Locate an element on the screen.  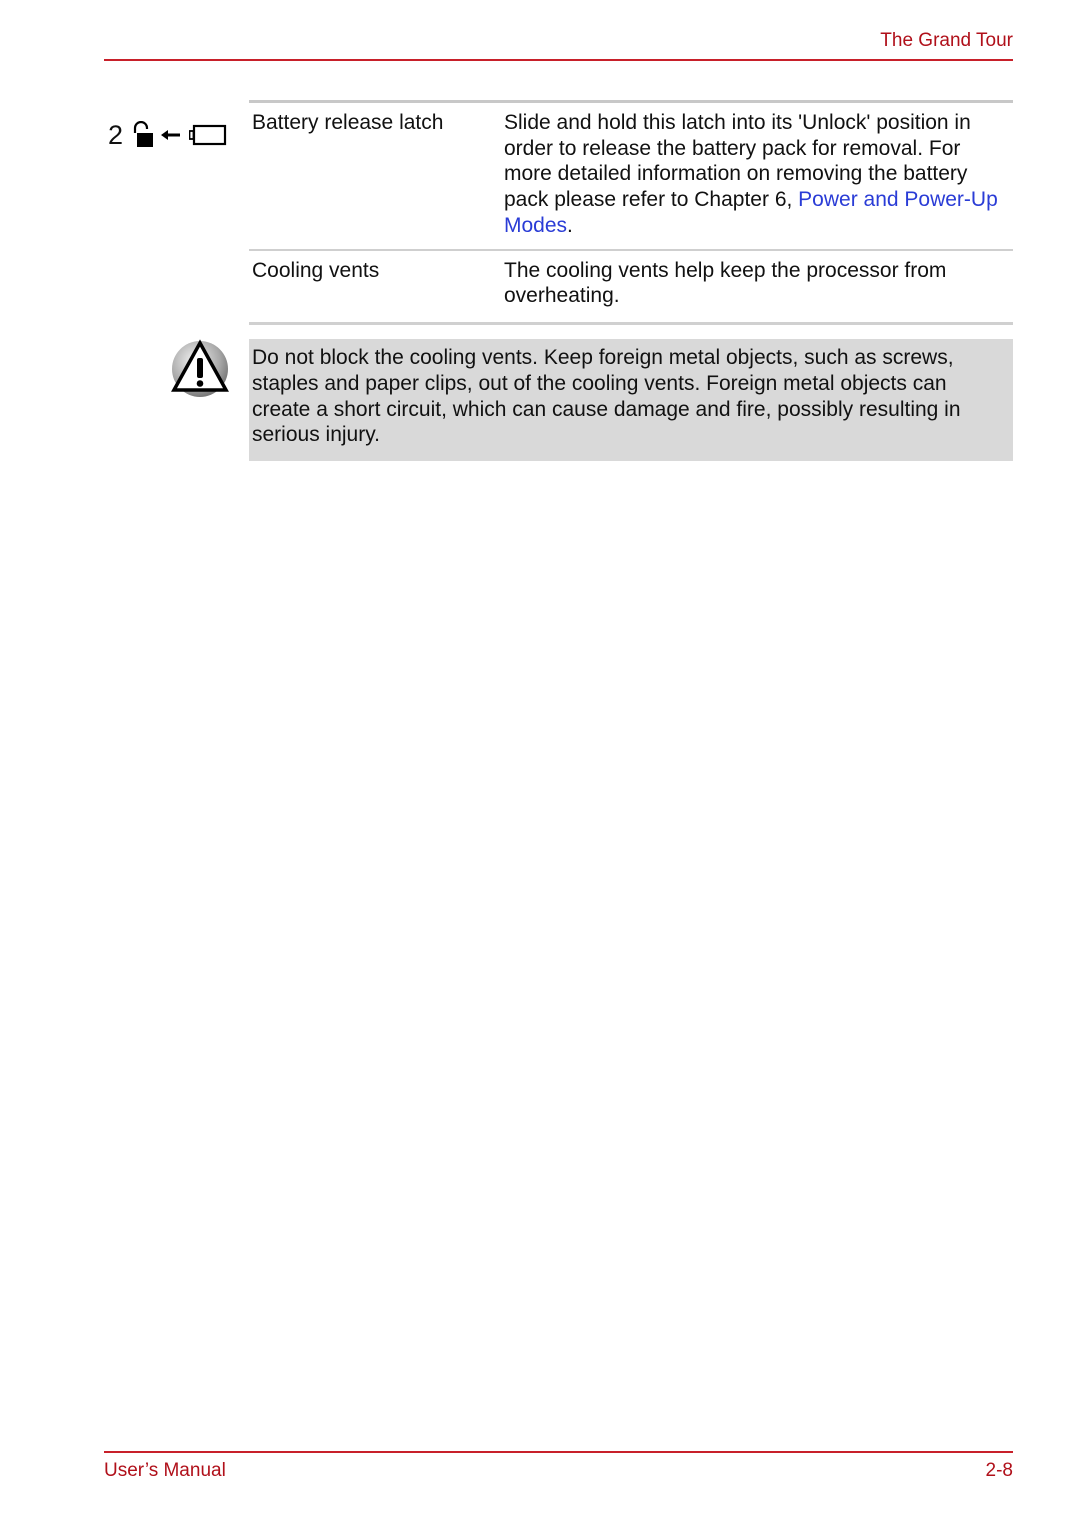
page-number: 2-8 is located at coordinates (999, 1470).